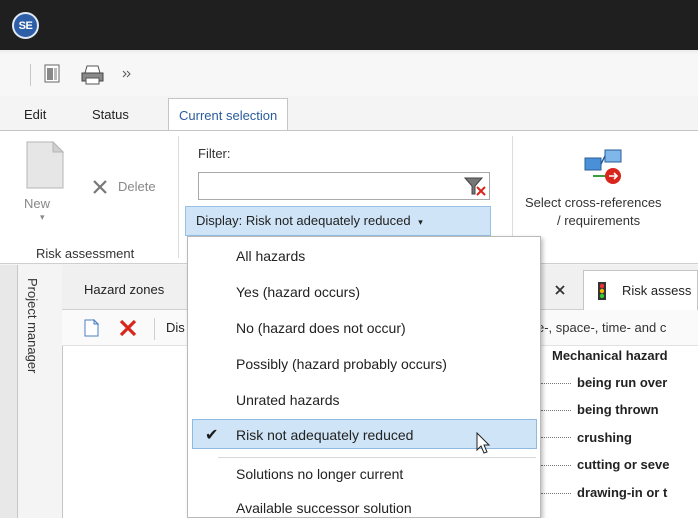  What do you see at coordinates (62, 432) in the screenshot?
I see `panel-divider` at bounding box center [62, 432].